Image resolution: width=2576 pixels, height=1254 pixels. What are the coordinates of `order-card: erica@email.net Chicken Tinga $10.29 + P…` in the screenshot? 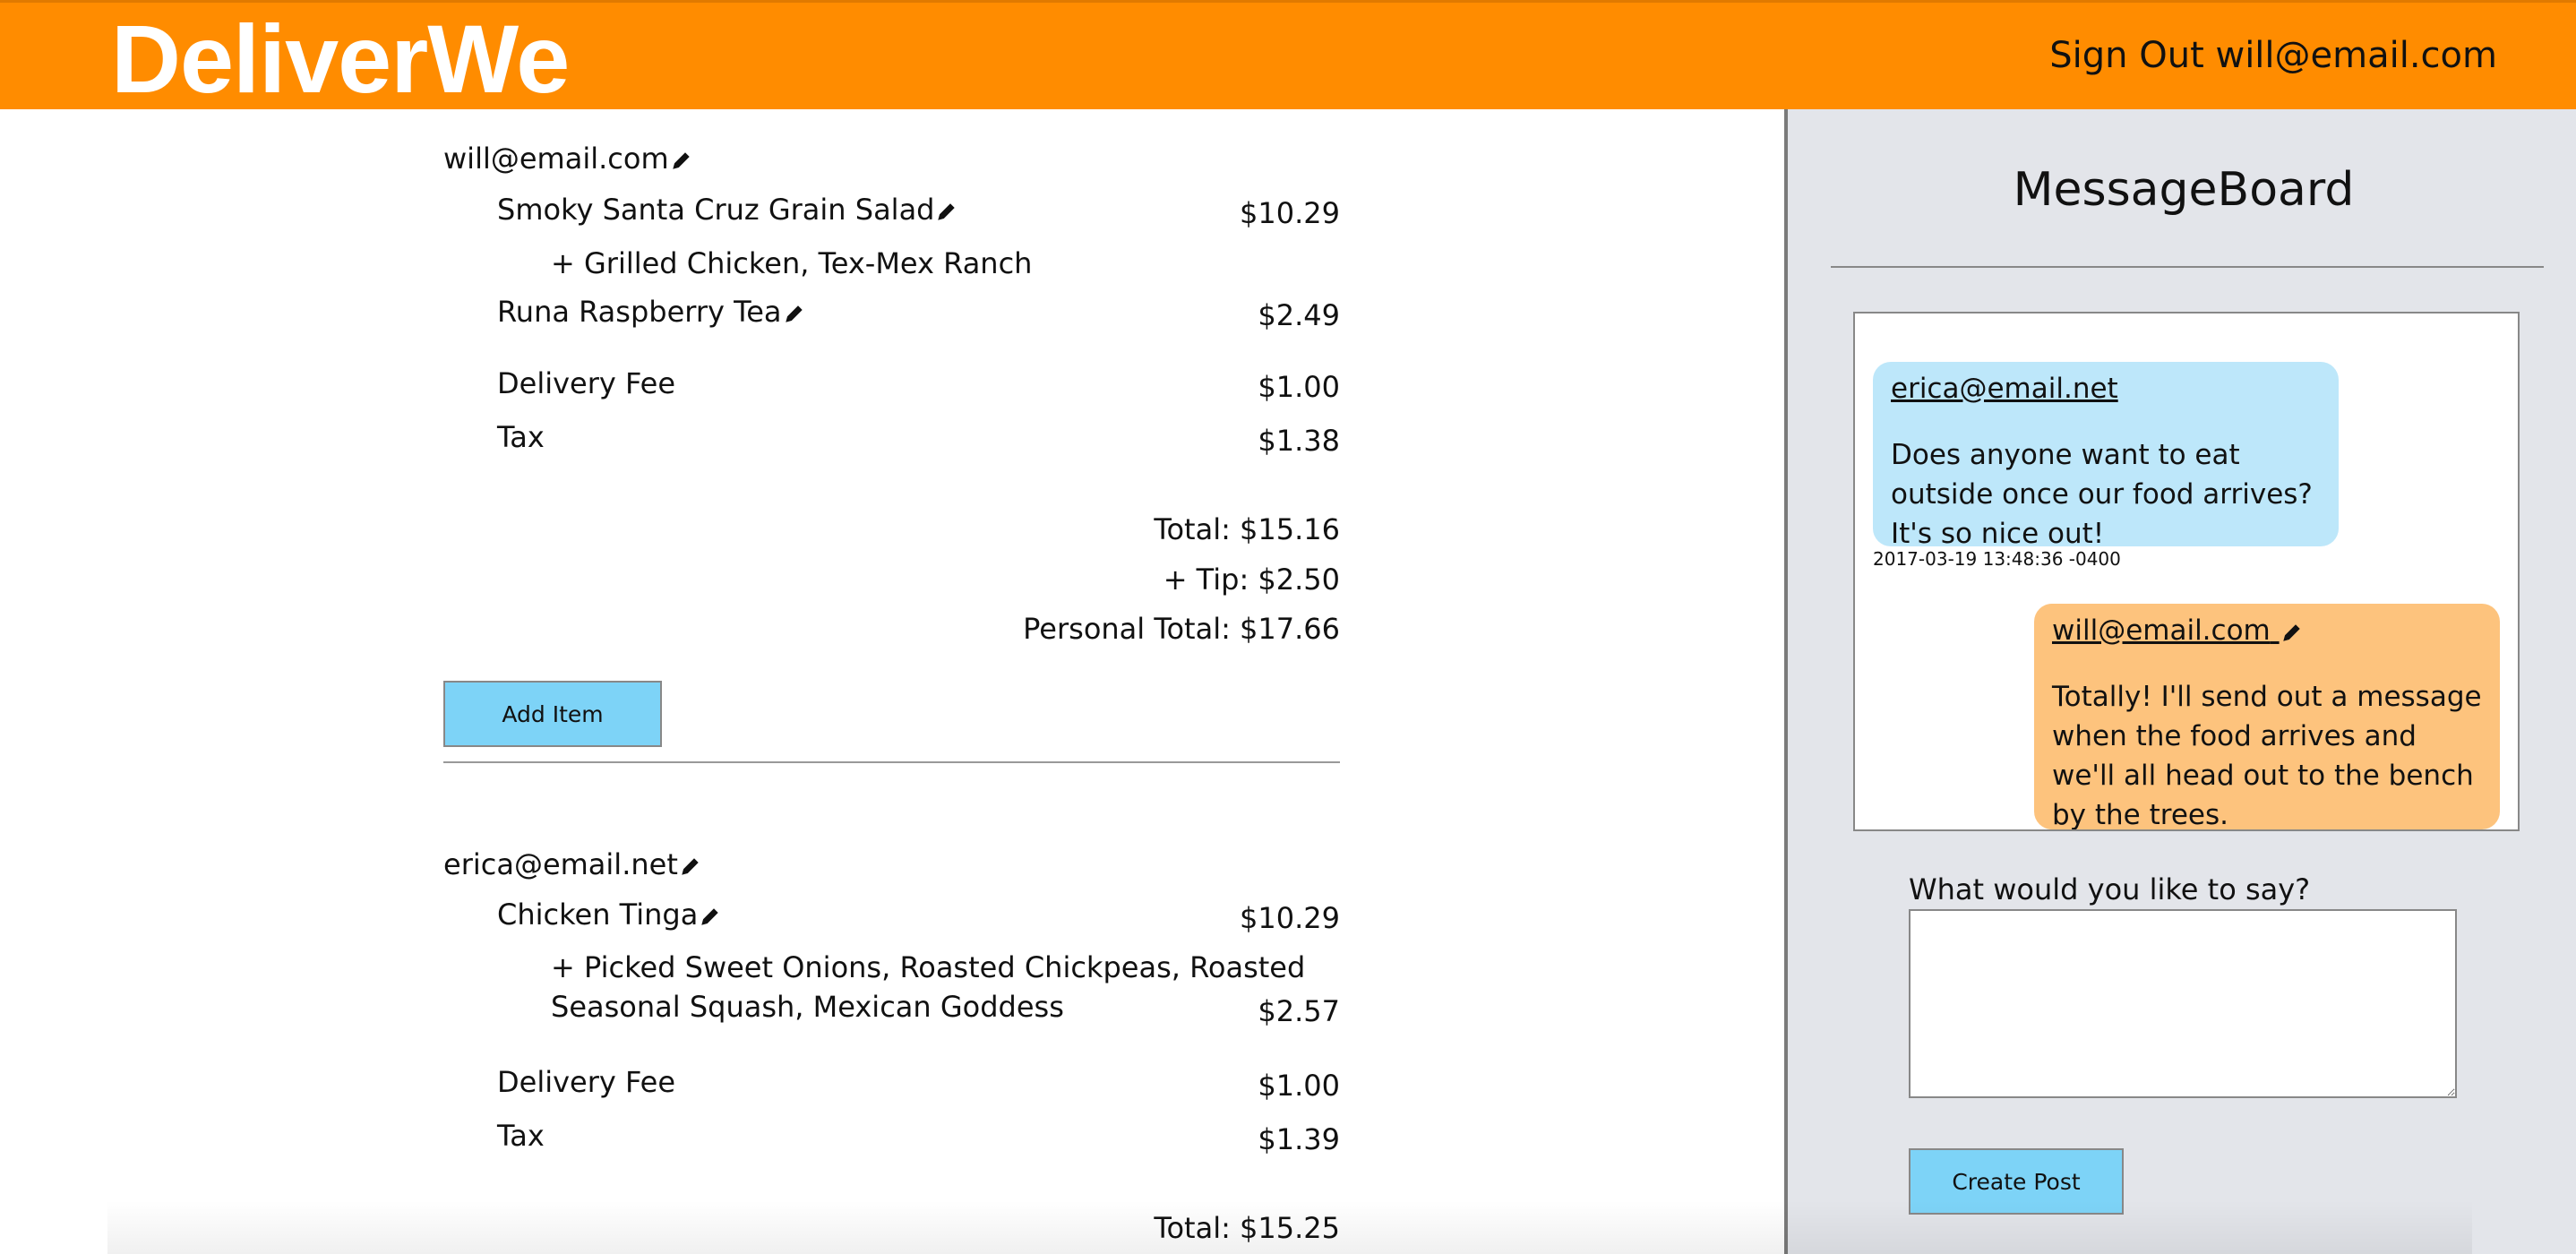 It's located at (891, 1033).